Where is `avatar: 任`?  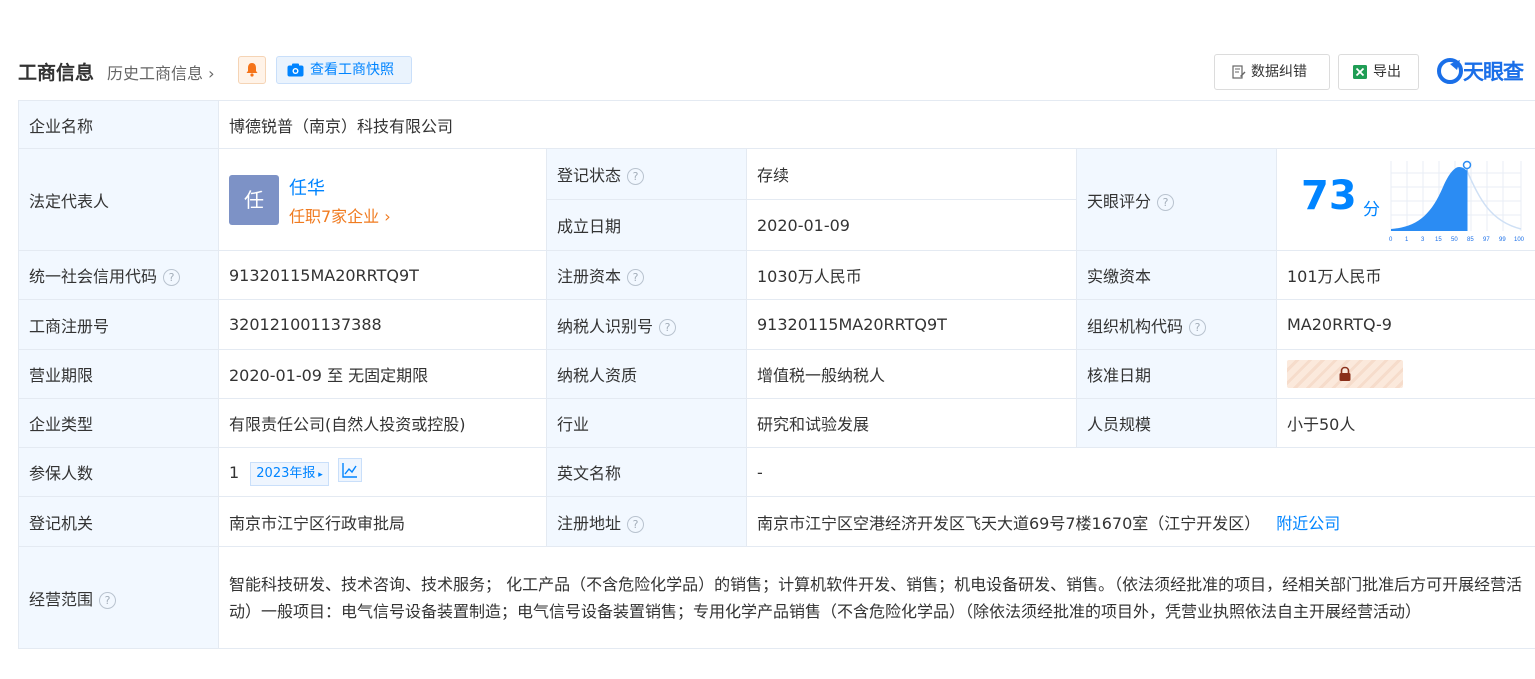 avatar: 任 is located at coordinates (254, 200).